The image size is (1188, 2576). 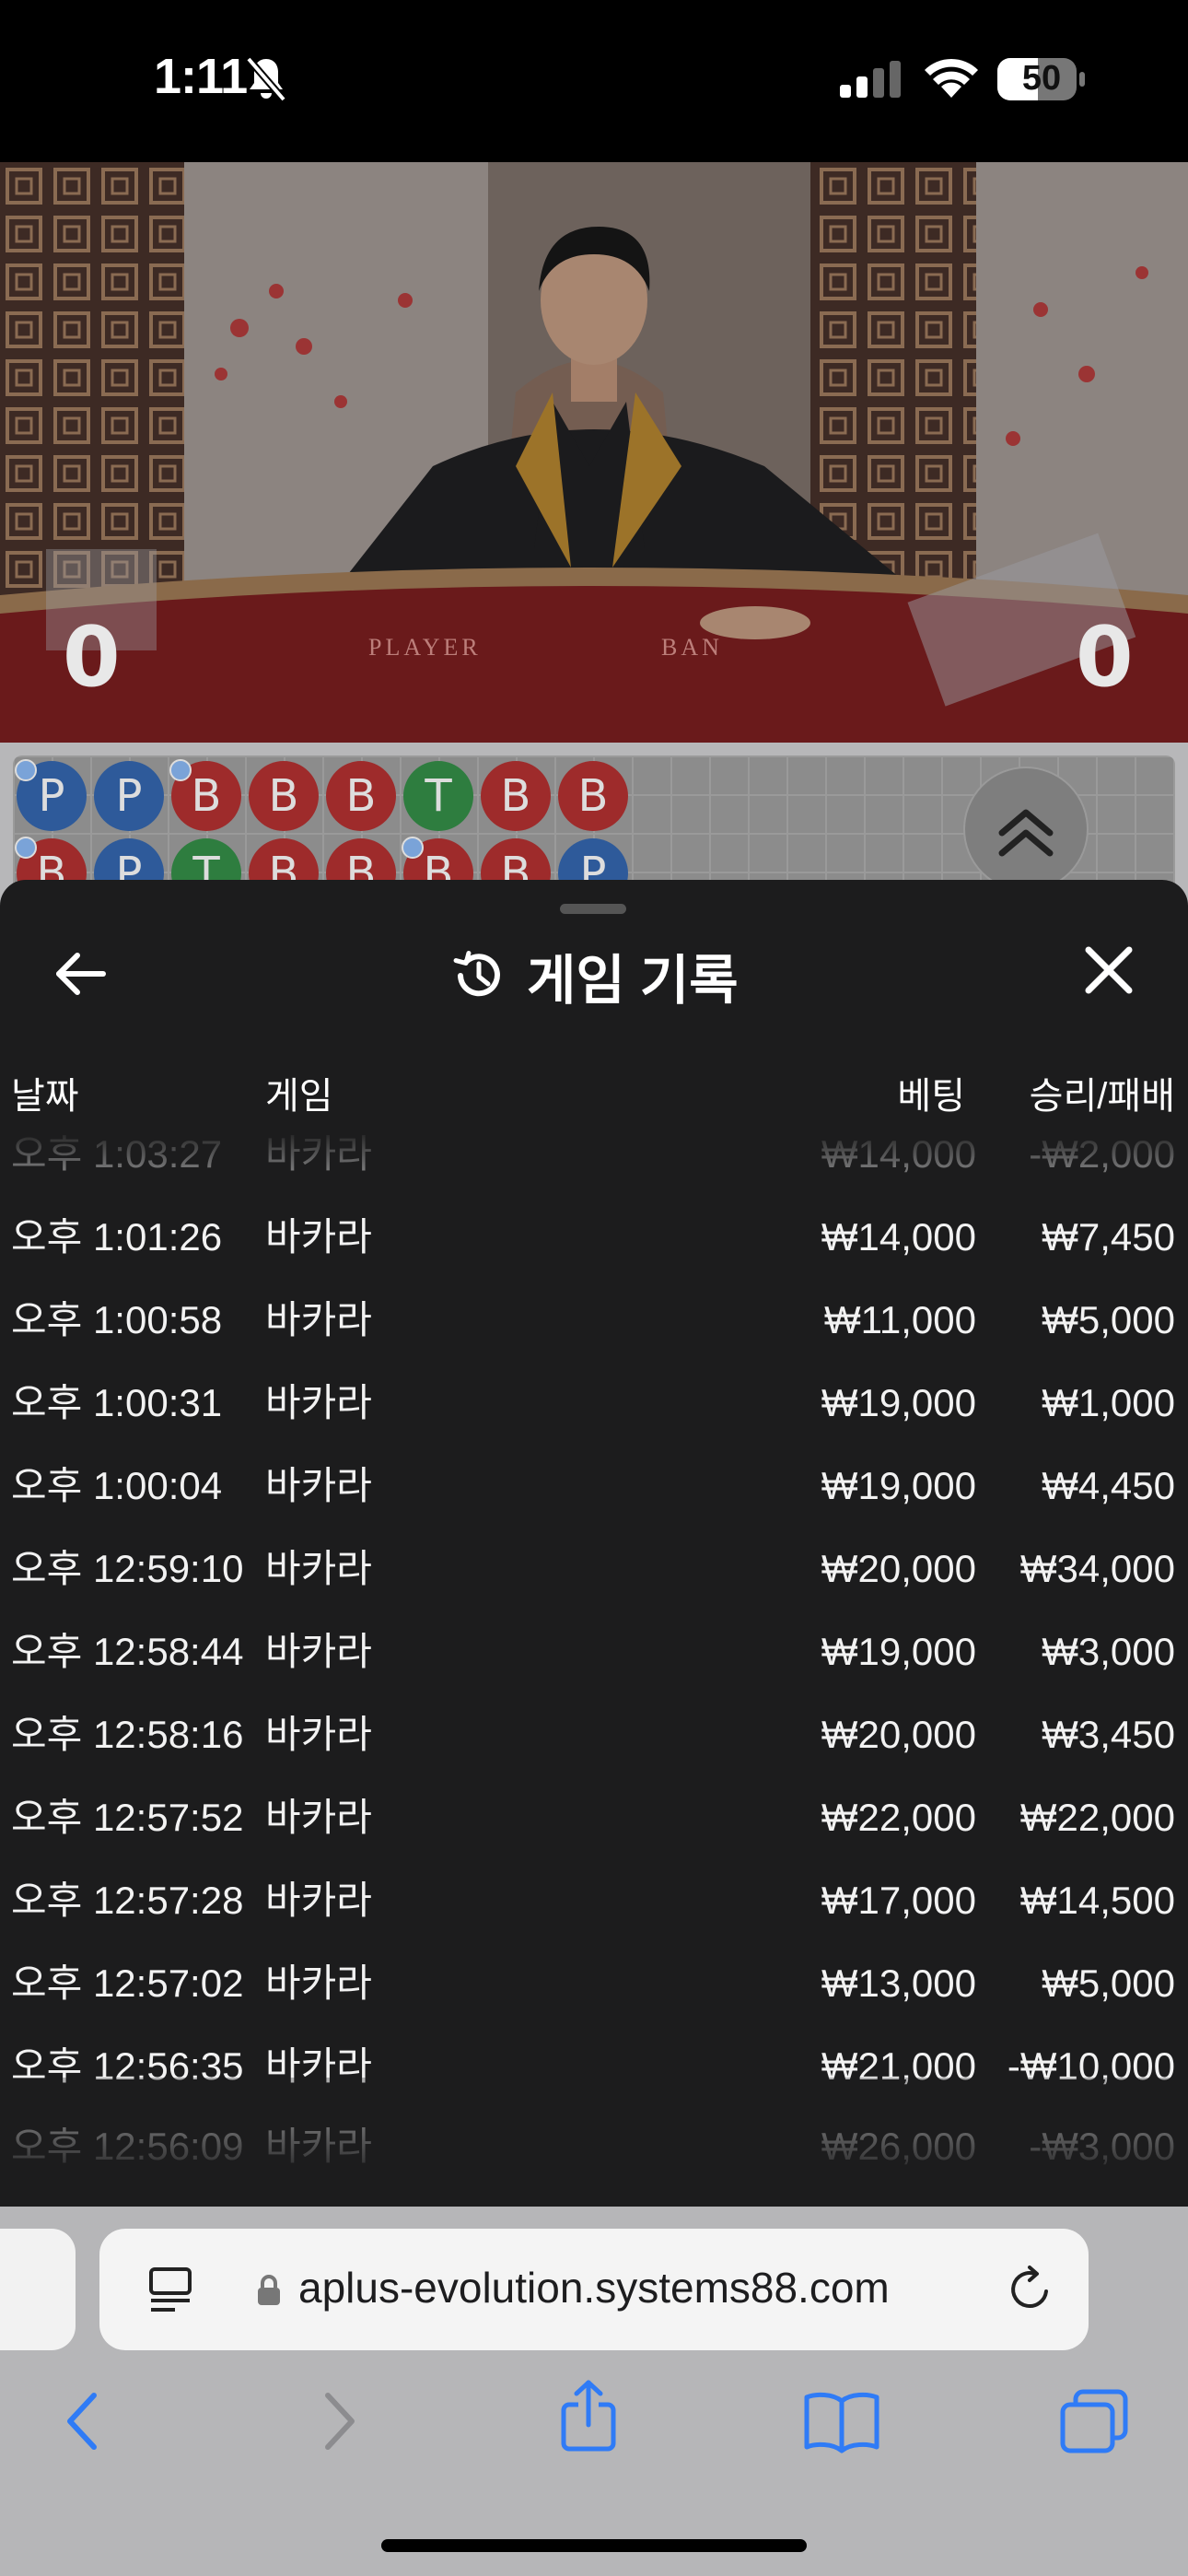 What do you see at coordinates (594, 1983) in the screenshot?
I see `history-row: 오후 12:57:02 바카라 ₩13,000 ₩5,000` at bounding box center [594, 1983].